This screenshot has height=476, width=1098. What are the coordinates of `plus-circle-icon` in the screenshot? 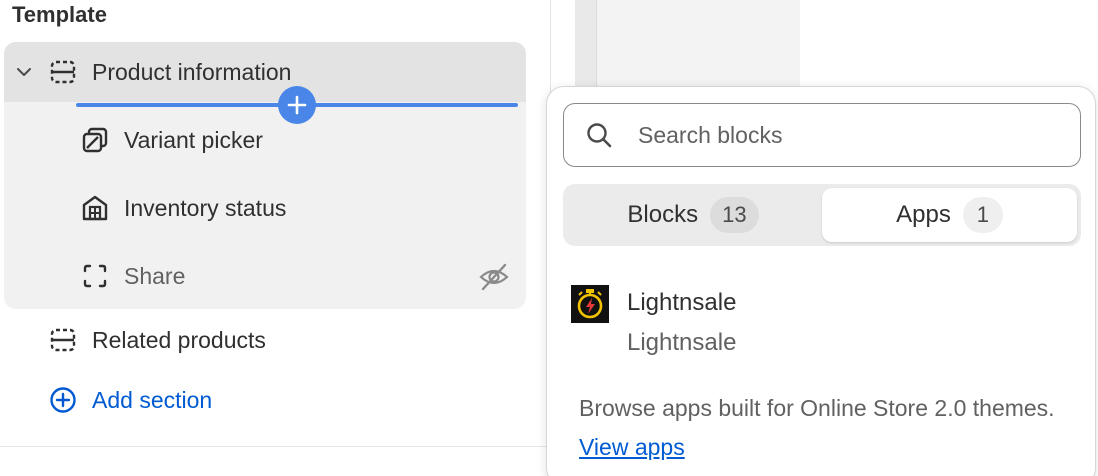 It's located at (63, 400).